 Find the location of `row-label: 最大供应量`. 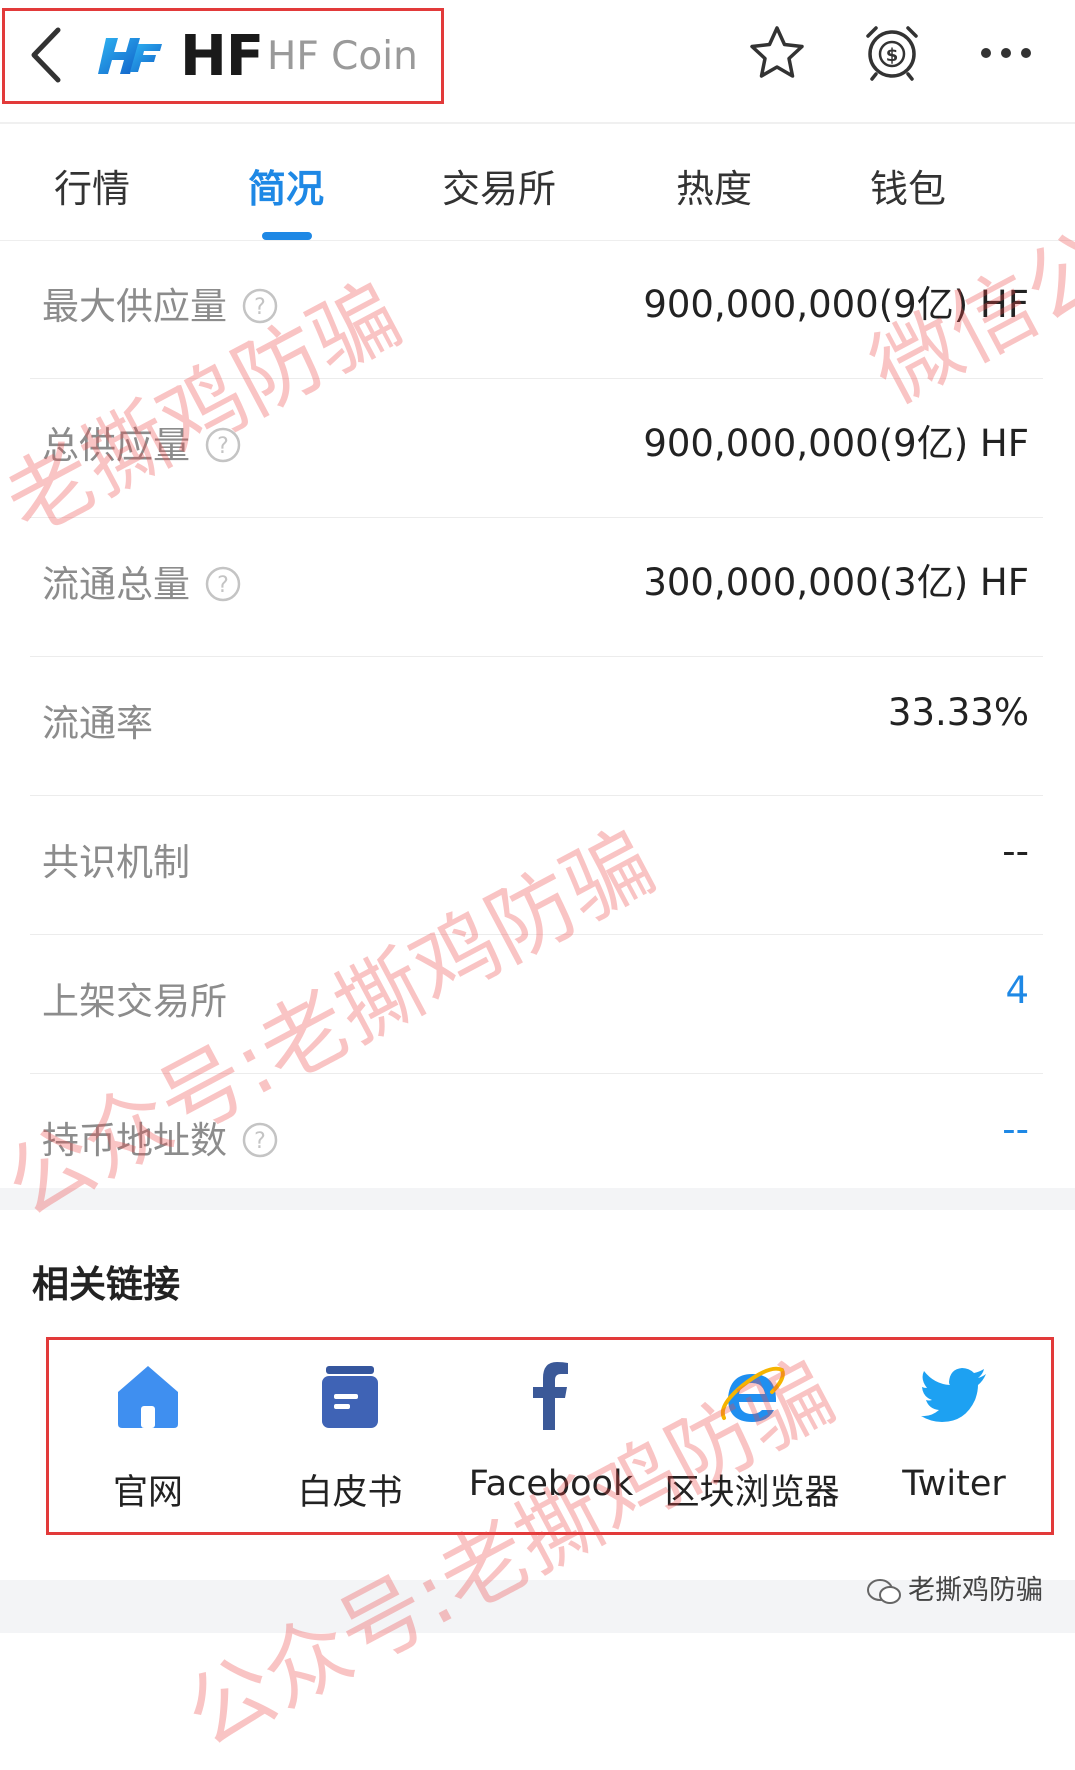

row-label: 最大供应量 is located at coordinates (134, 306).